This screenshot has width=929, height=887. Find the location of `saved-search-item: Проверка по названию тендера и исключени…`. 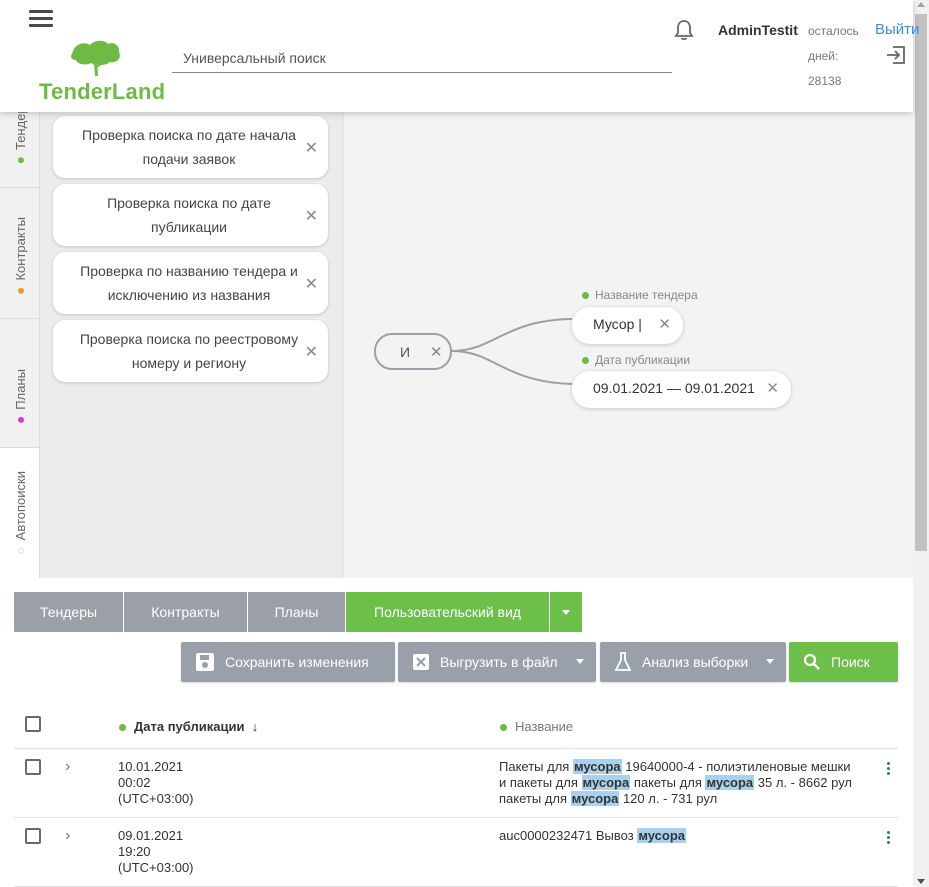

saved-search-item: Проверка по названию тендера и исключени… is located at coordinates (190, 283).